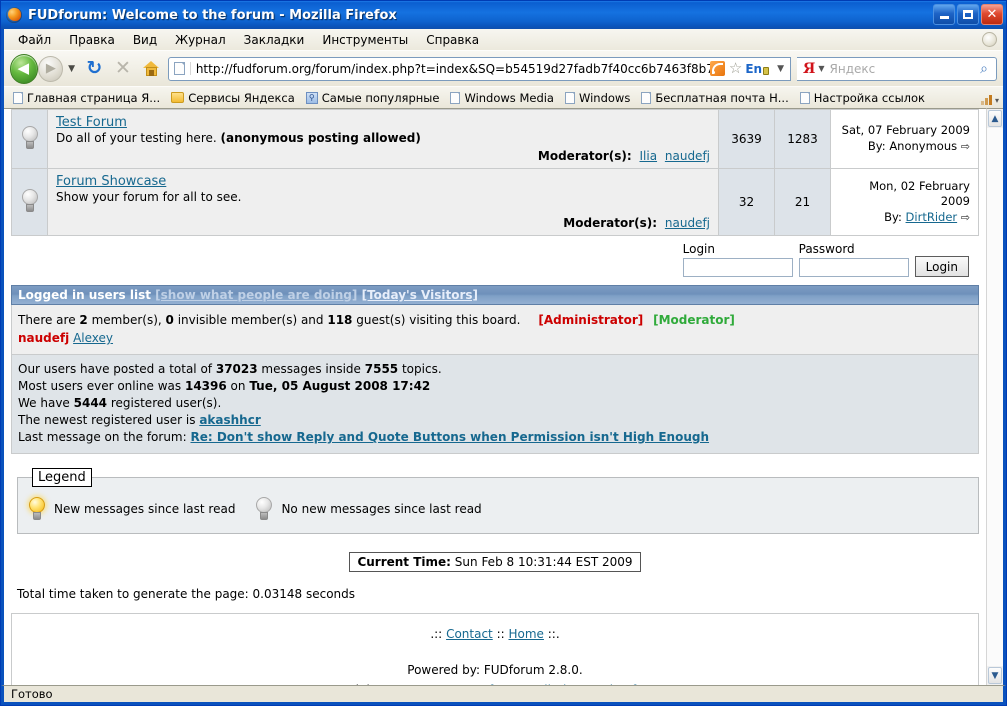 The image size is (1007, 706). I want to click on reload-icon: ↻, so click(94, 68).